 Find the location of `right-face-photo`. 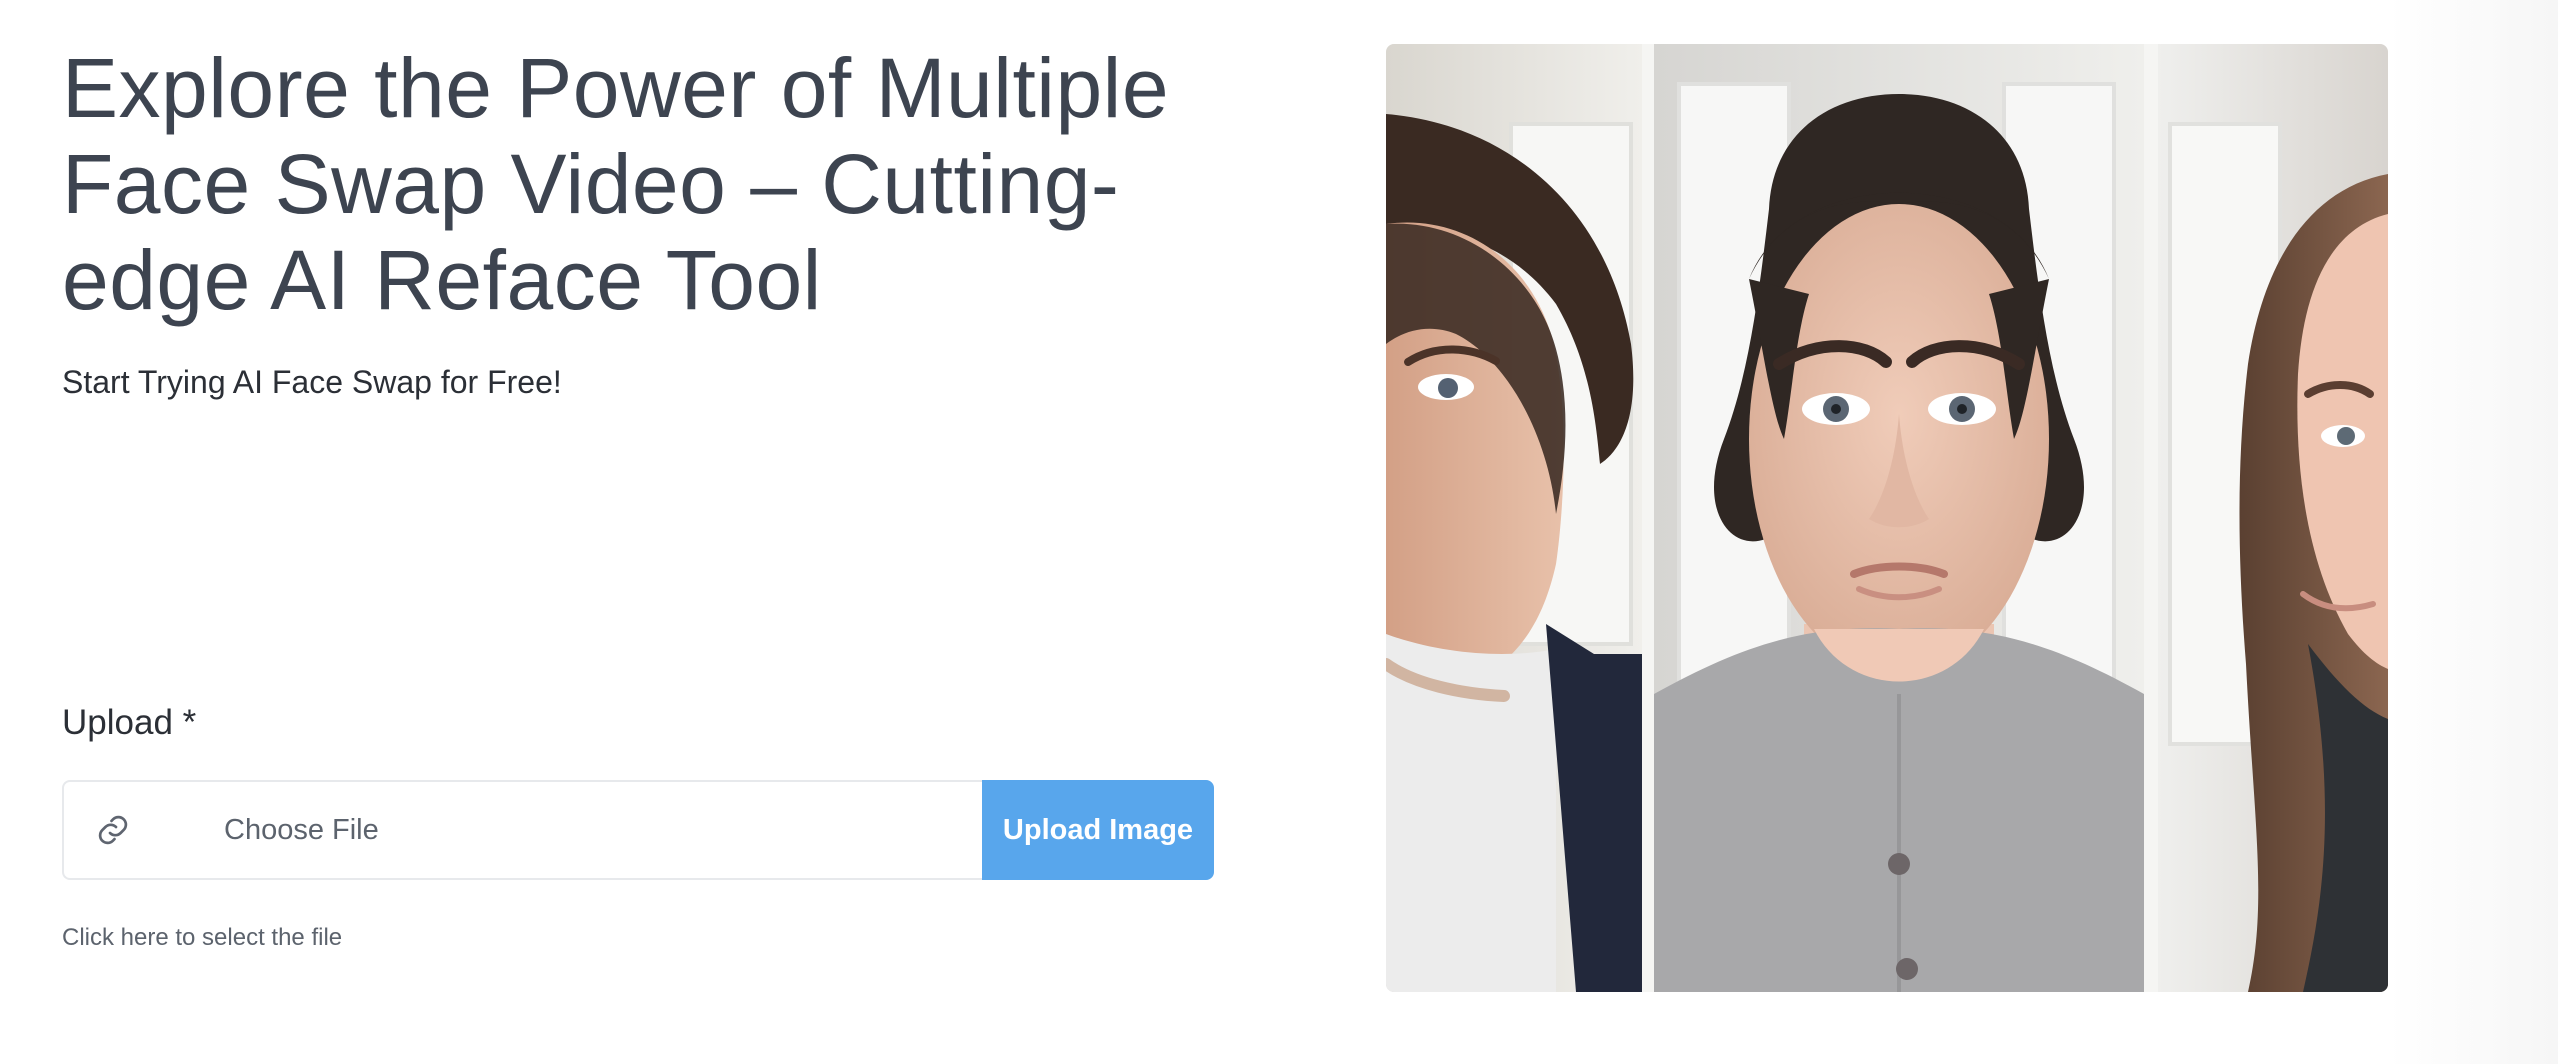

right-face-photo is located at coordinates (2273, 518).